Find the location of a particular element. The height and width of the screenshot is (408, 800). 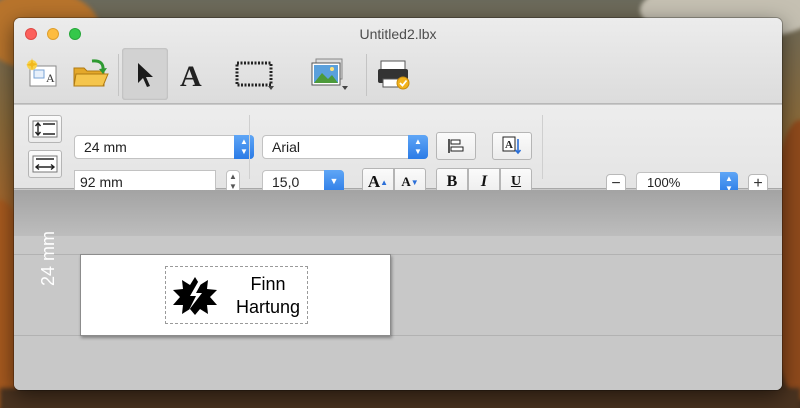

font-size-value: 15,0 is located at coordinates (286, 182).